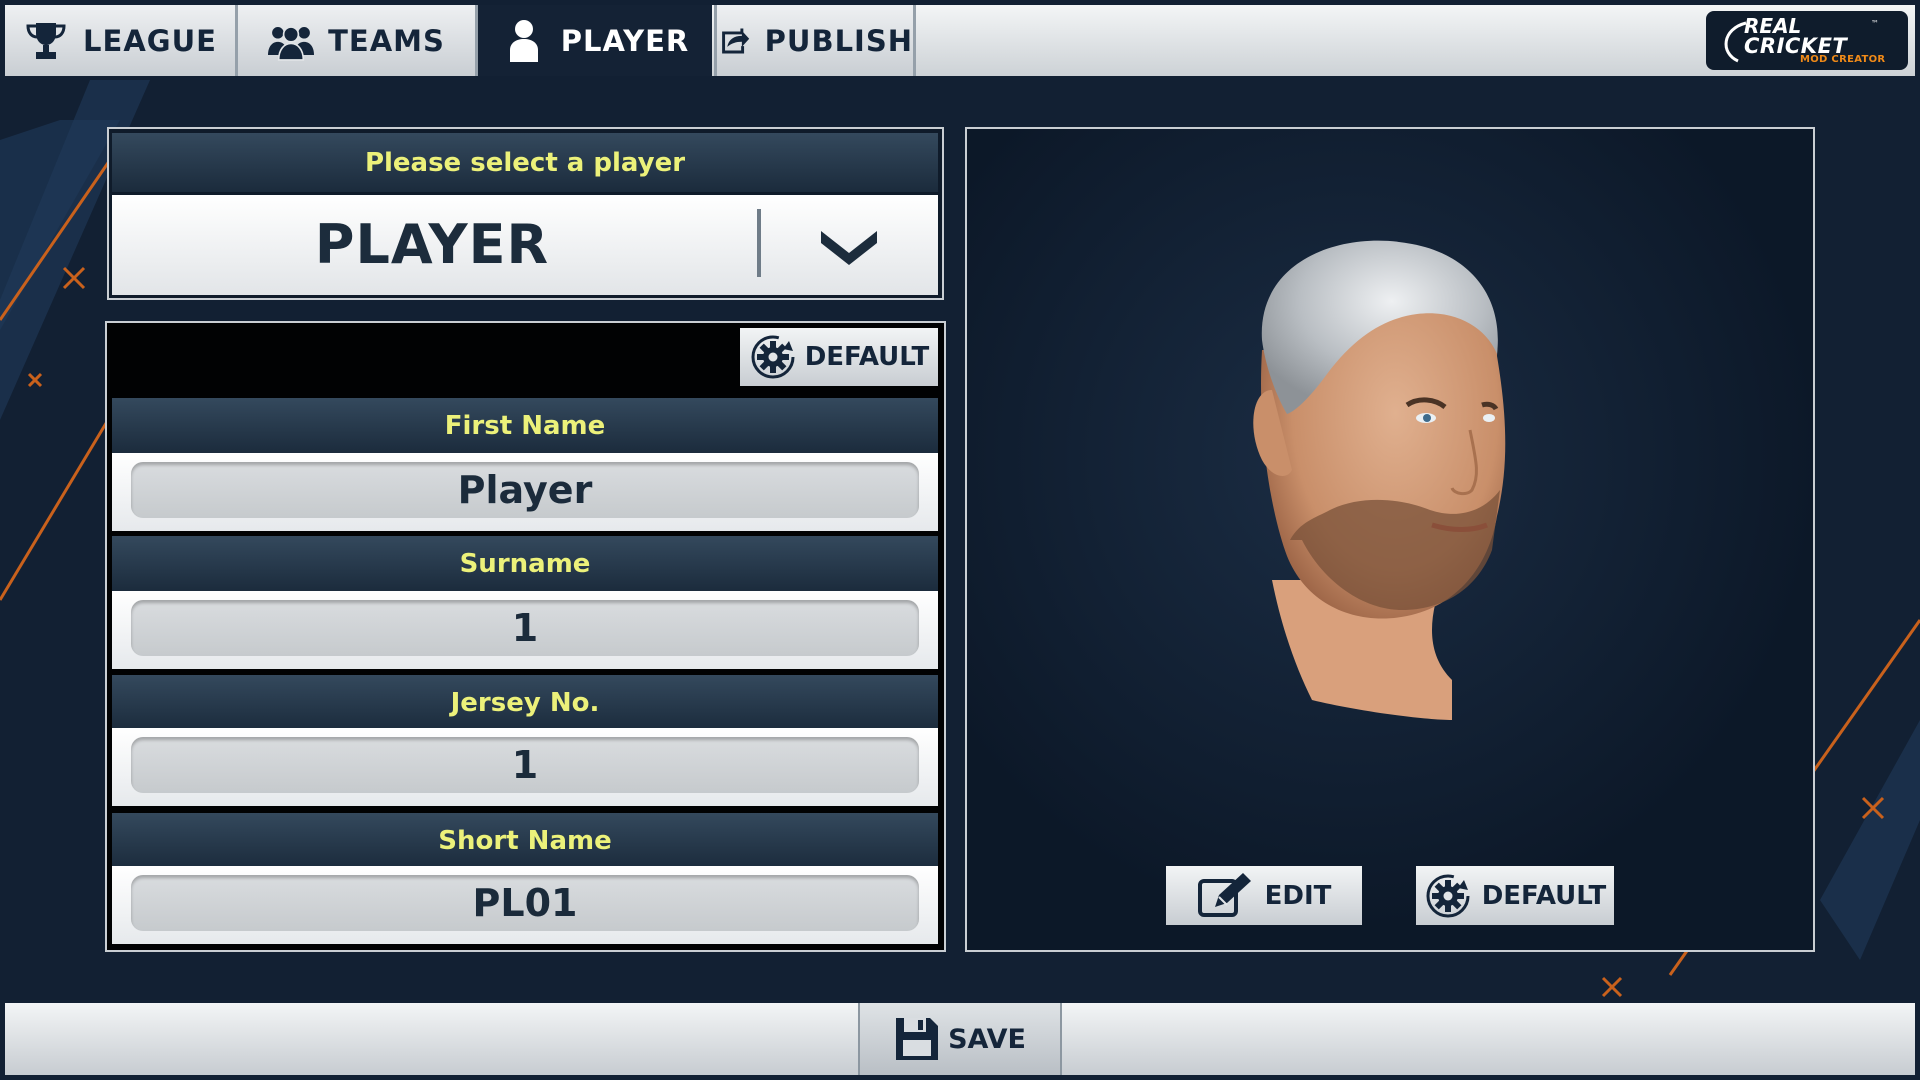 The image size is (1920, 1080). Describe the element at coordinates (525, 162) in the screenshot. I see `player-select-header: Please select a player` at that location.